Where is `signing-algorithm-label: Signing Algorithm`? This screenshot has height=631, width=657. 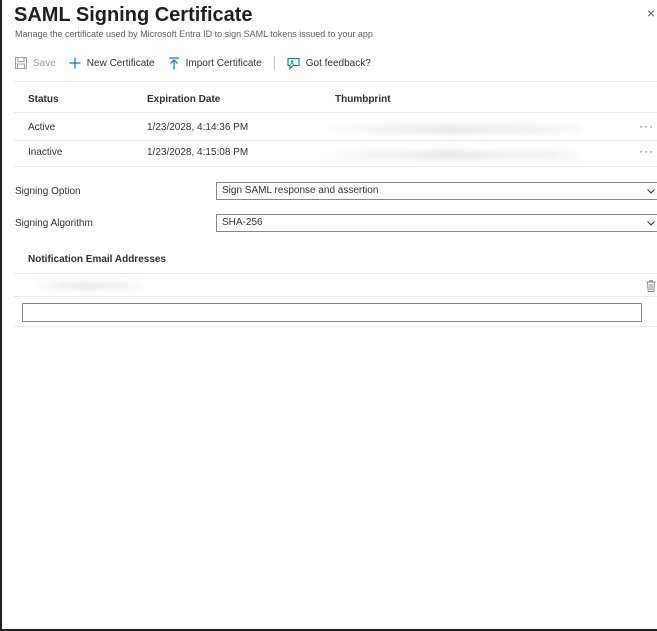
signing-algorithm-label: Signing Algorithm is located at coordinates (54, 223).